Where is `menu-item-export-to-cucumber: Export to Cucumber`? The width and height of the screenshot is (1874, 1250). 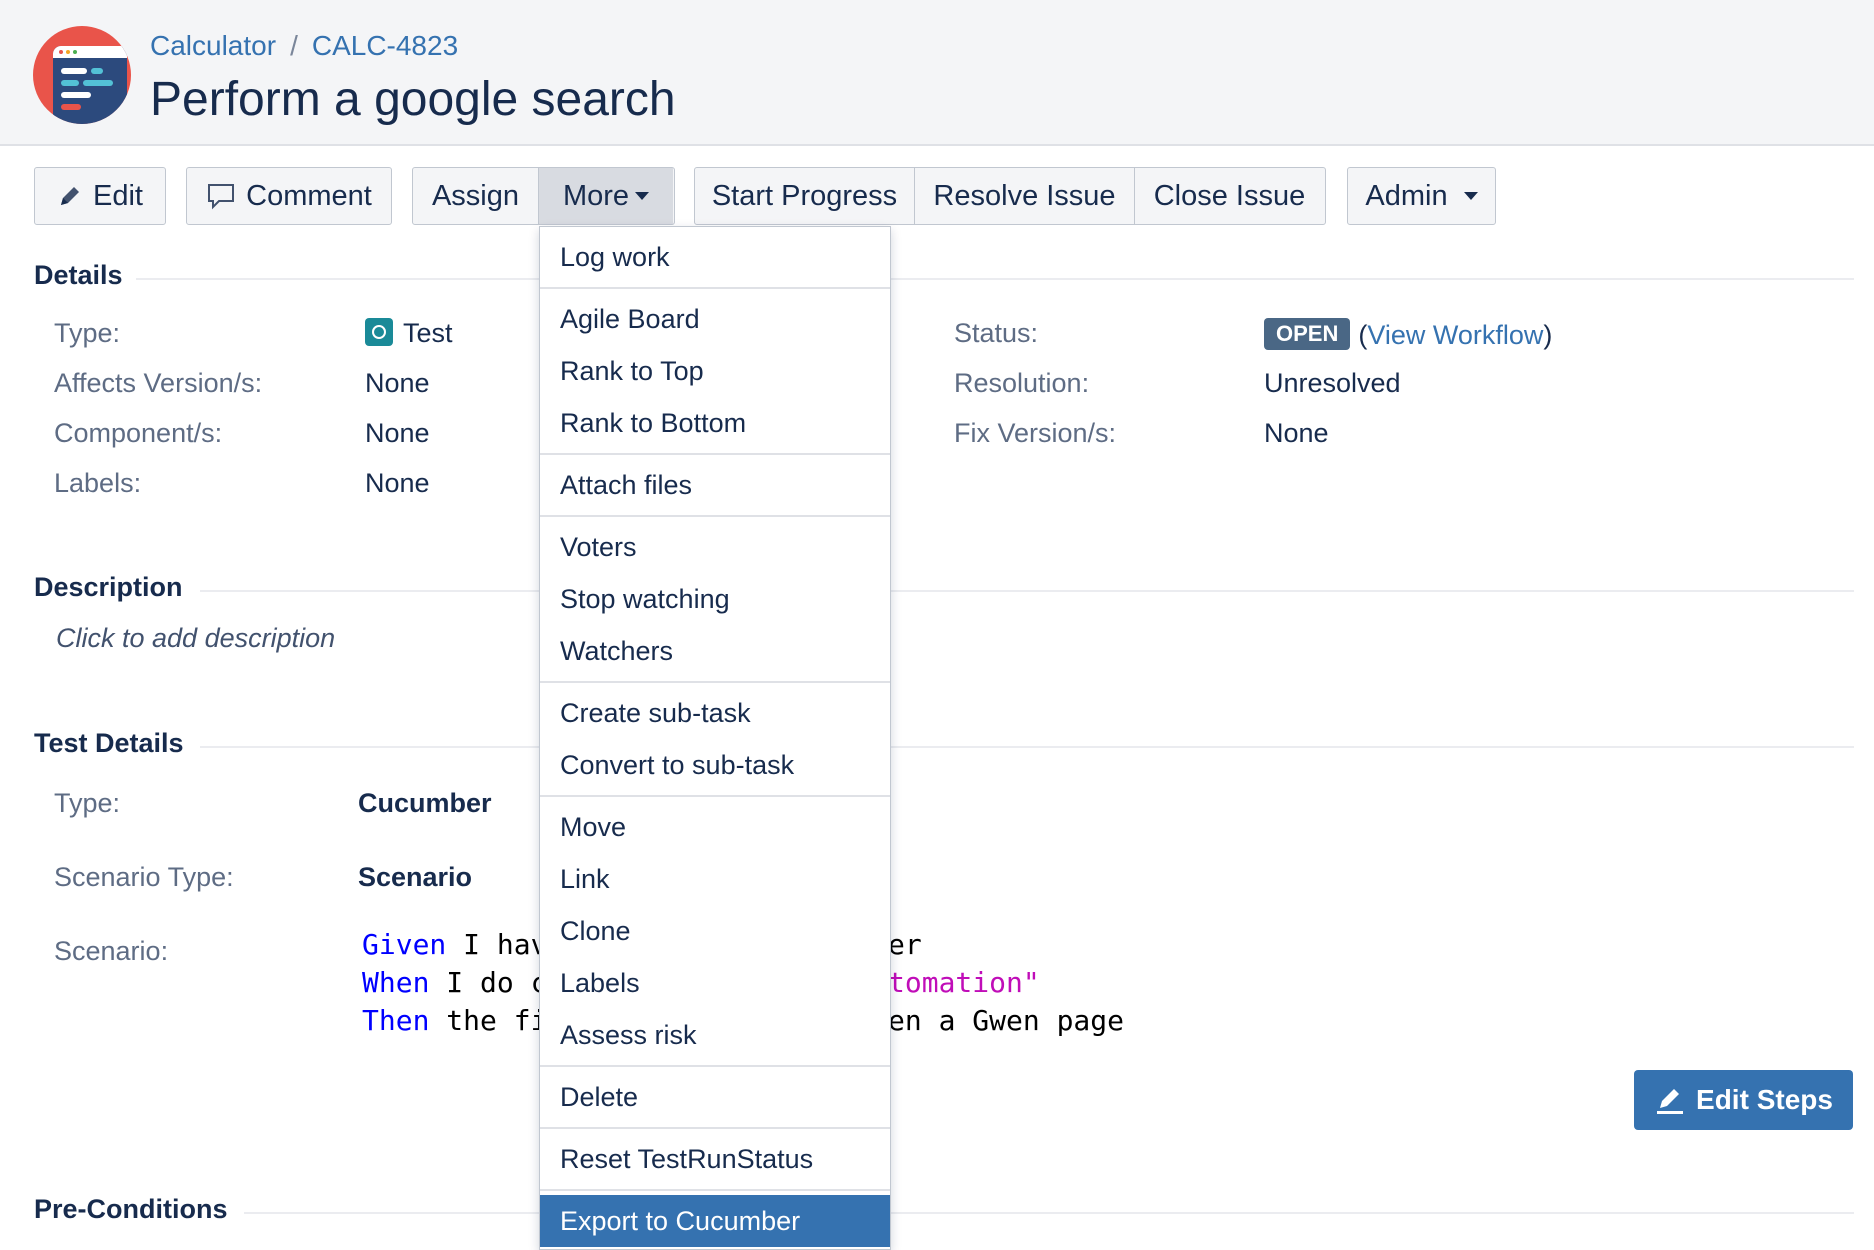
menu-item-export-to-cucumber: Export to Cucumber is located at coordinates (715, 1221).